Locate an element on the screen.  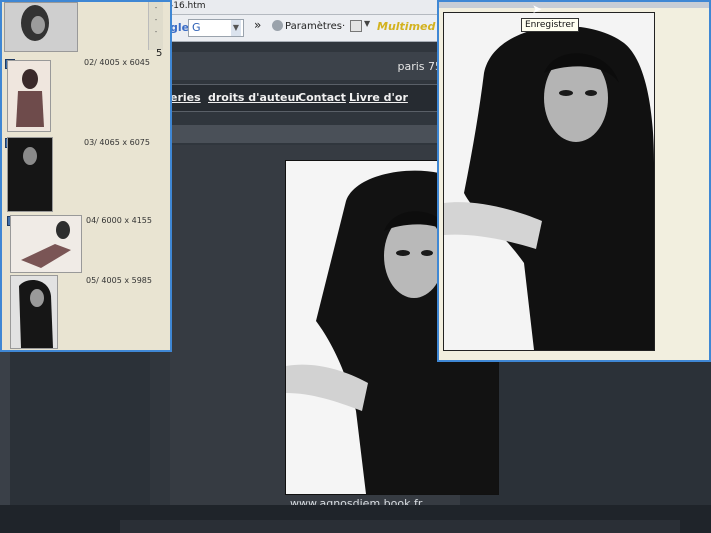
scroll-mid-icon: - is located at coordinates (156, 20).